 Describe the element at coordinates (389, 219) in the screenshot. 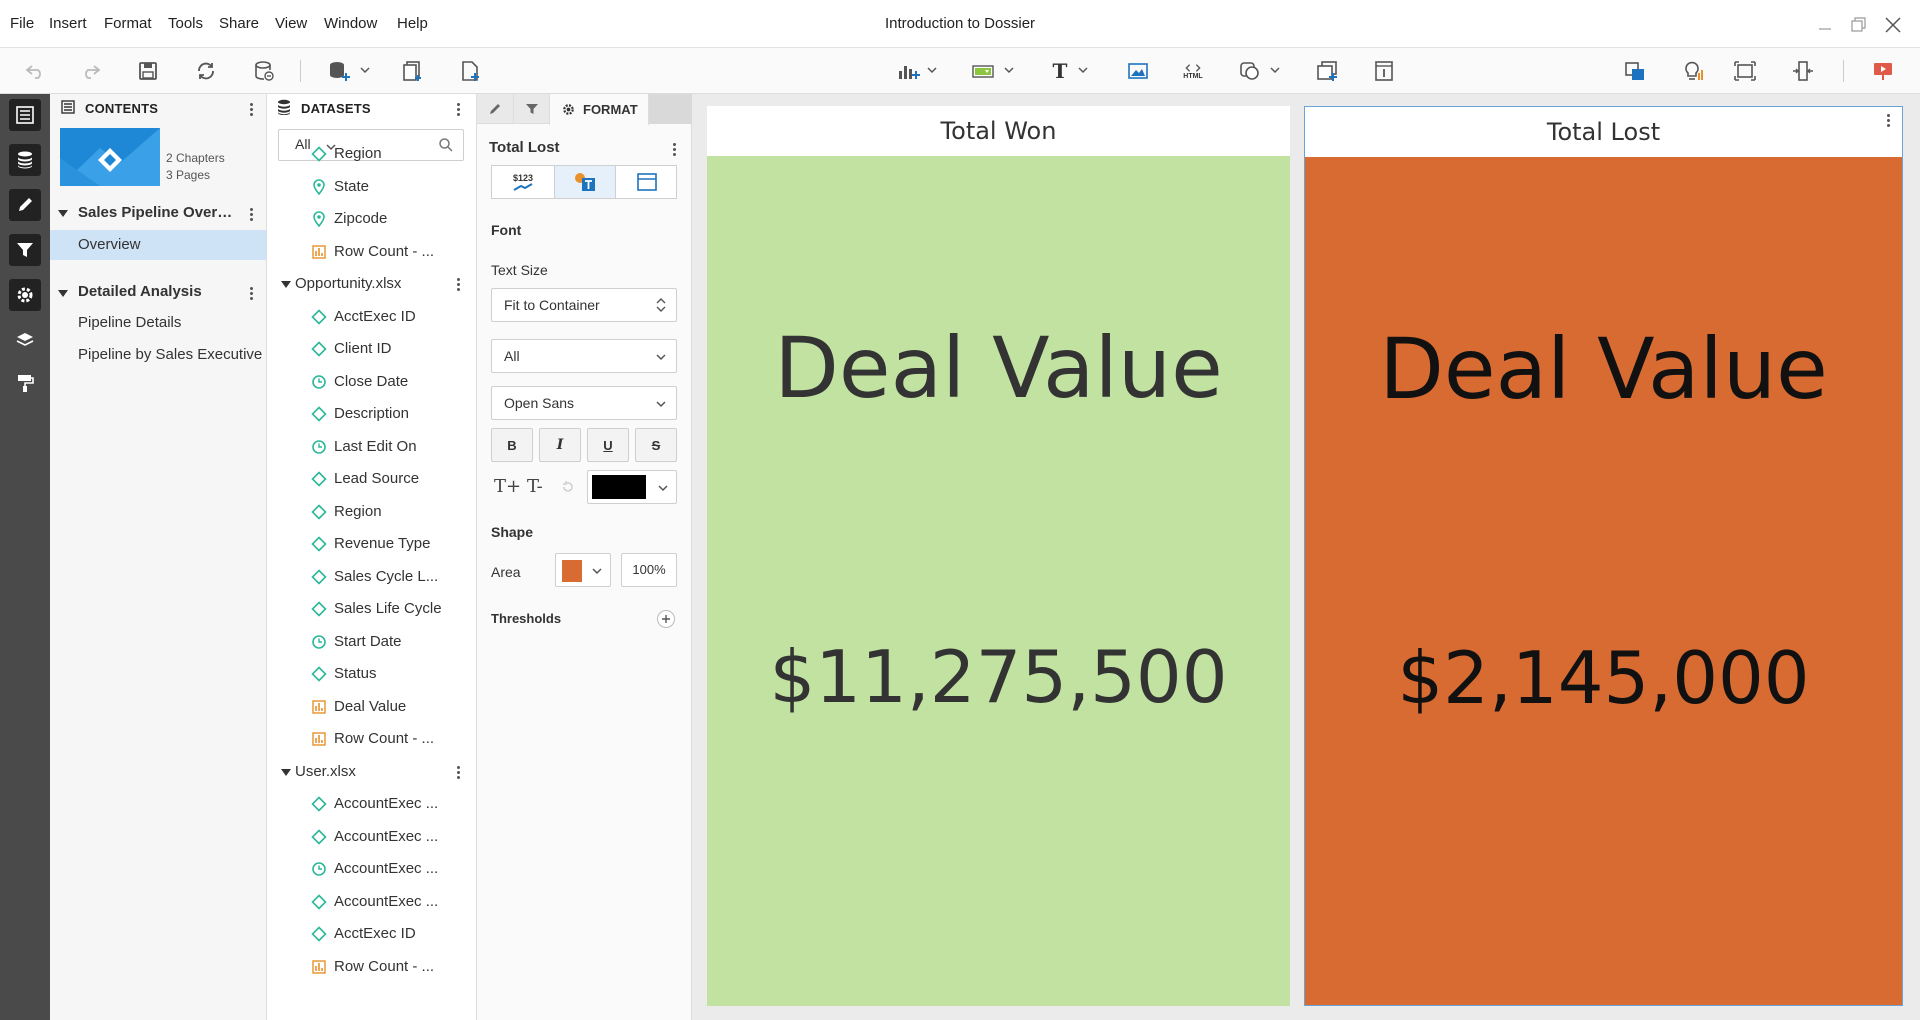

I see `dataset-object-geo: Zipcode` at that location.